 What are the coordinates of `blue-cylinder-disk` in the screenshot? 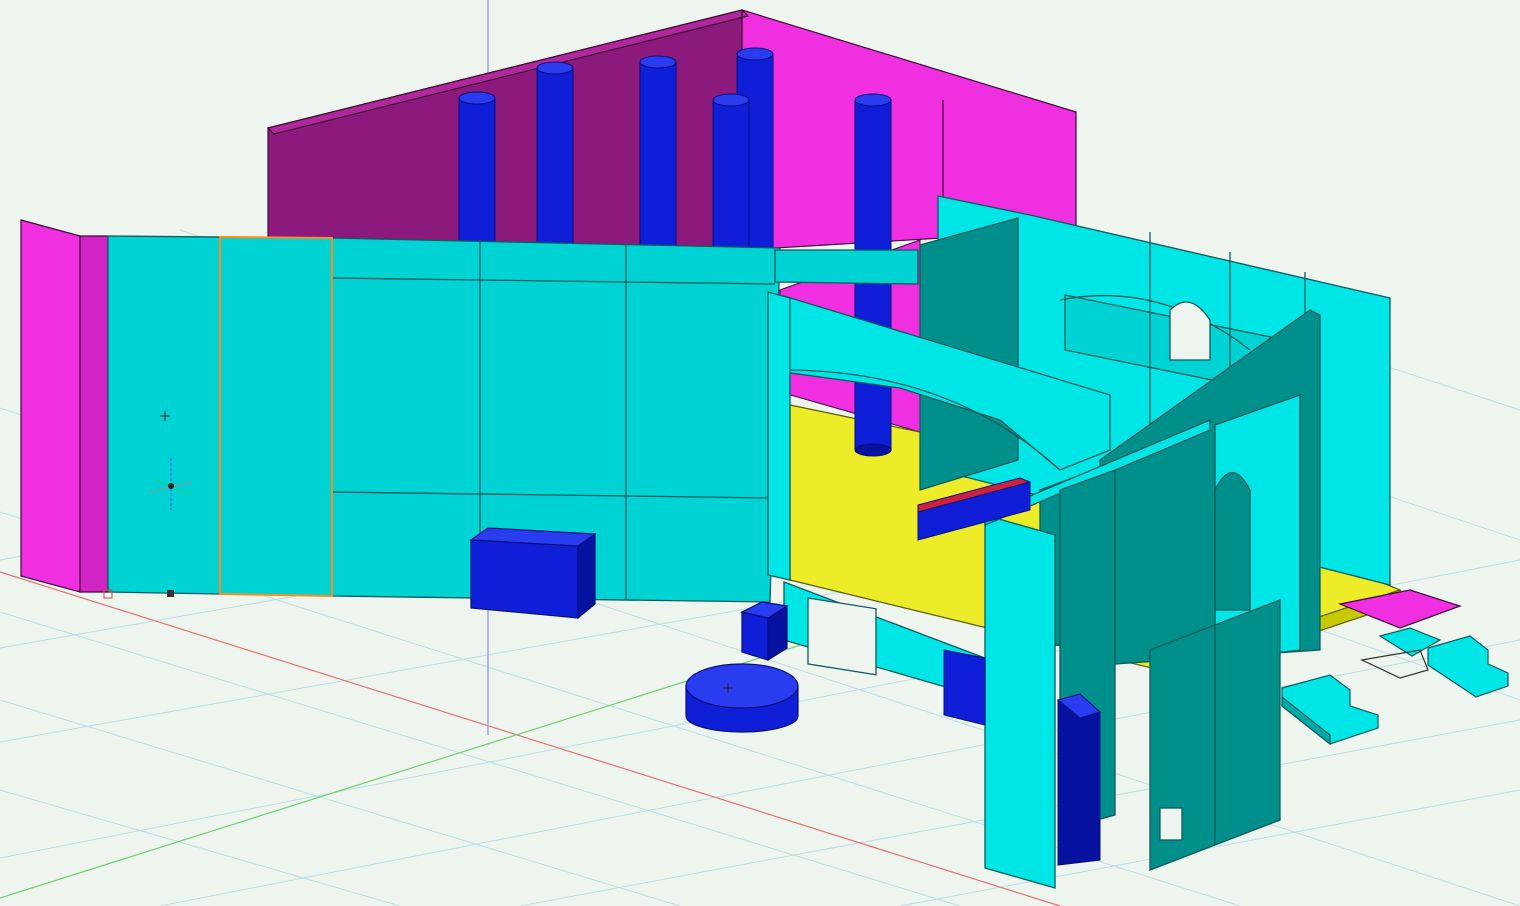 It's located at (742, 698).